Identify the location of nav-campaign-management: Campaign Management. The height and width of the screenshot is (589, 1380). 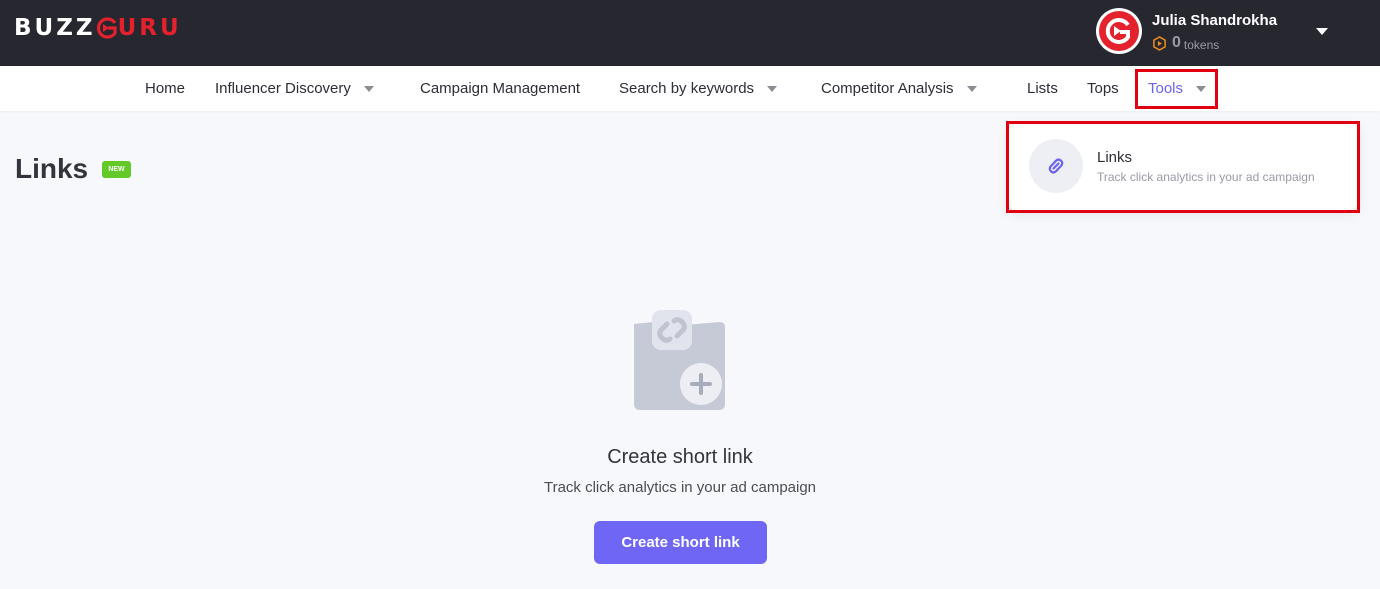
(500, 88).